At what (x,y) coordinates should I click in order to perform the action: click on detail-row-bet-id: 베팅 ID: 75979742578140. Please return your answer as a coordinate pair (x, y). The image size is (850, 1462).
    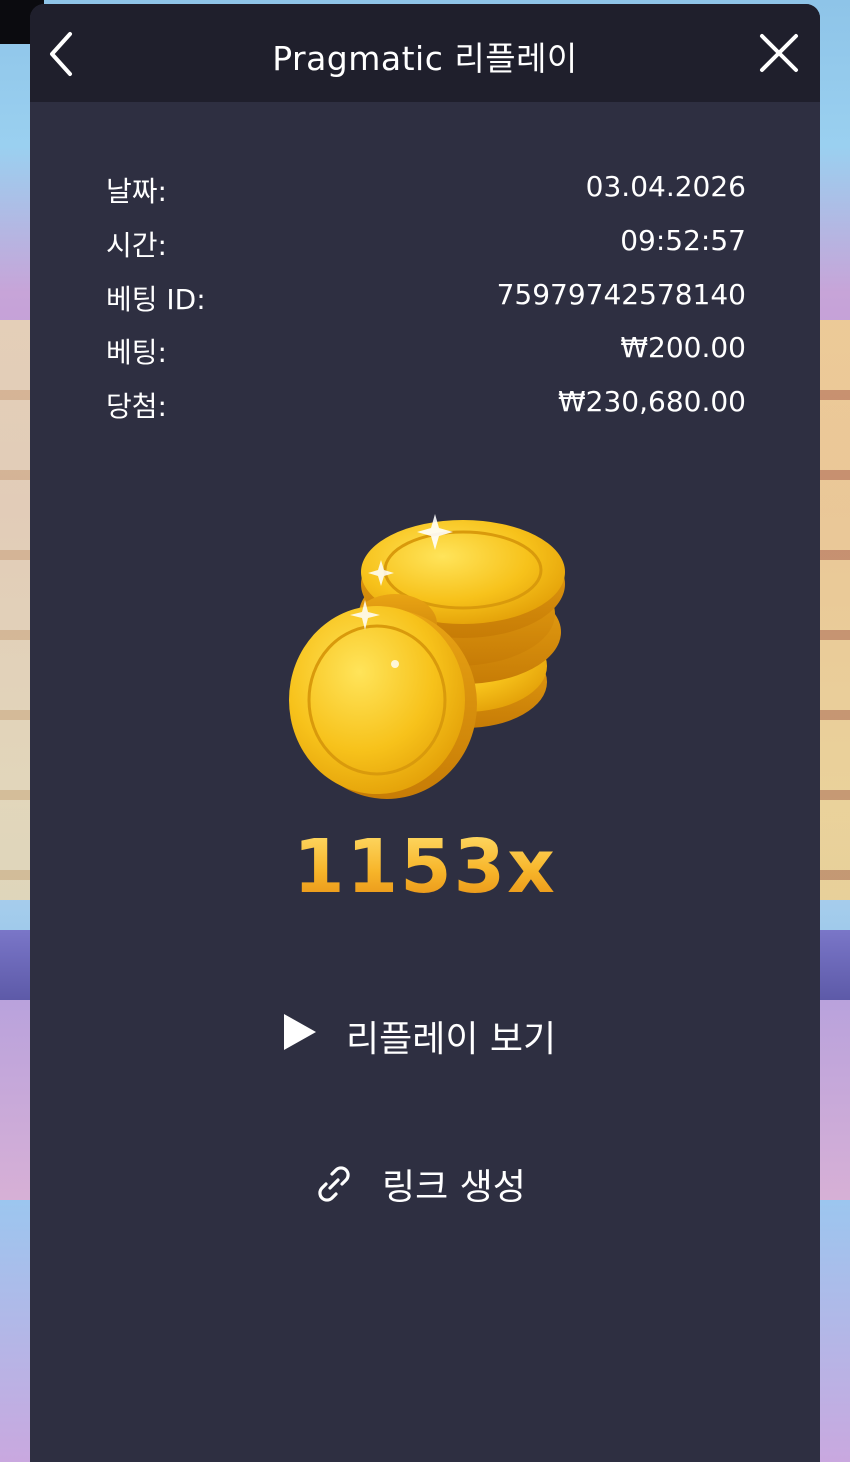
    Looking at the image, I should click on (426, 298).